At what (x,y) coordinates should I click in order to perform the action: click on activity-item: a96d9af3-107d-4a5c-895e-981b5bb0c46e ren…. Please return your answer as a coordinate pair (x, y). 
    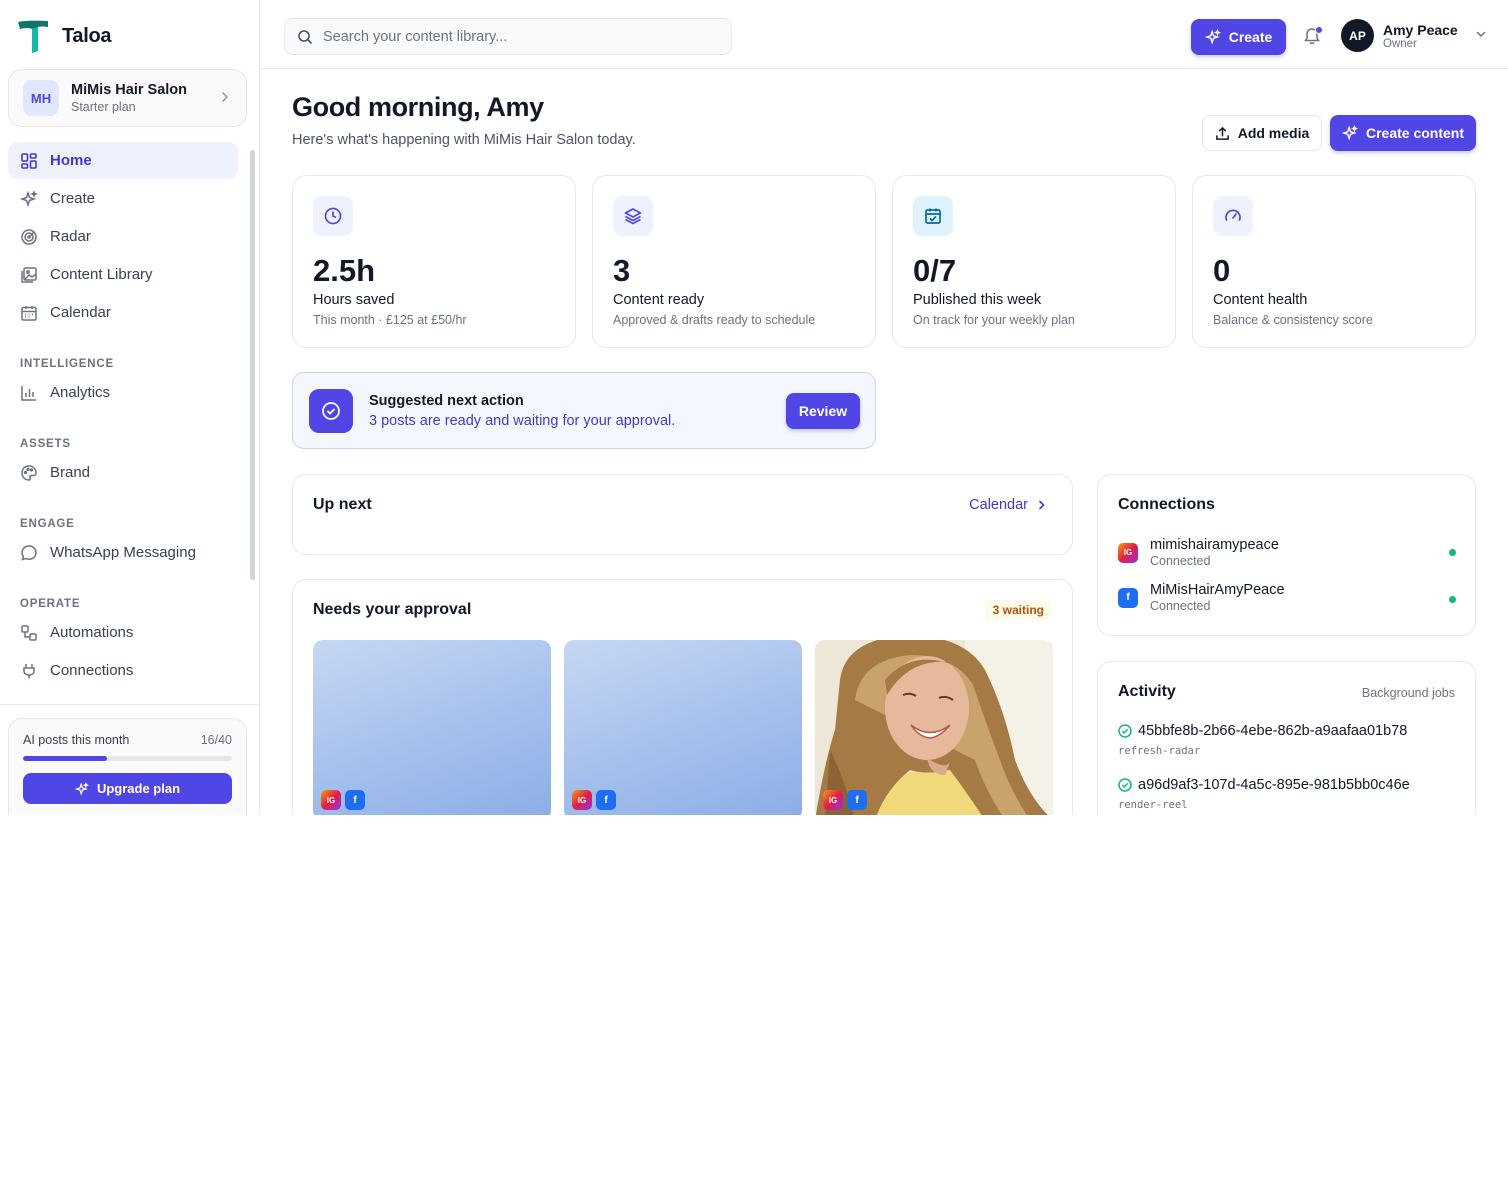
    Looking at the image, I should click on (1264, 794).